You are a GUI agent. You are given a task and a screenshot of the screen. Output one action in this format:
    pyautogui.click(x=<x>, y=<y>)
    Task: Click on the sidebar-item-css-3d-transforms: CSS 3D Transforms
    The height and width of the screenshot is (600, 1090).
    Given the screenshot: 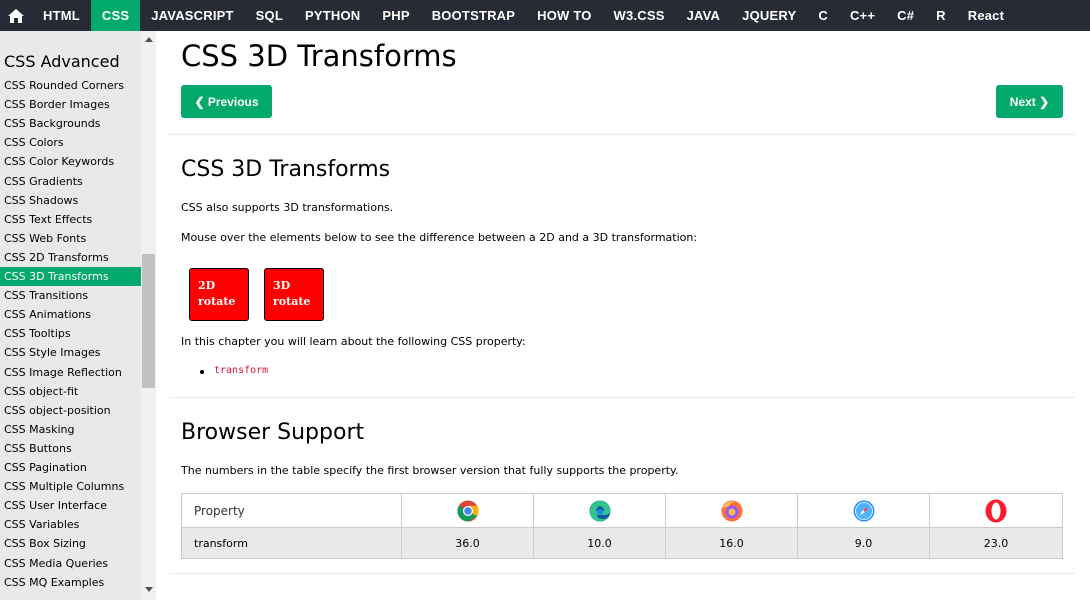 What is the action you would take?
    pyautogui.click(x=70, y=276)
    